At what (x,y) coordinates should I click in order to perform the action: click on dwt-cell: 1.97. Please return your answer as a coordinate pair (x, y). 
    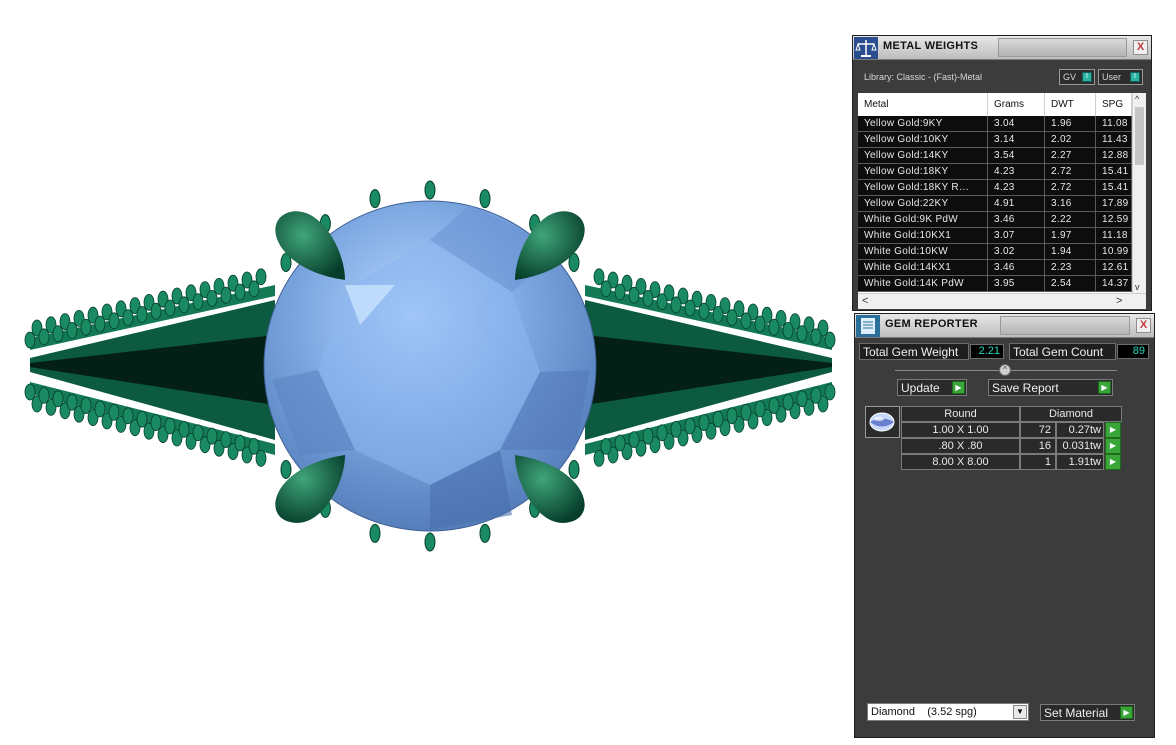
    Looking at the image, I should click on (1070, 235).